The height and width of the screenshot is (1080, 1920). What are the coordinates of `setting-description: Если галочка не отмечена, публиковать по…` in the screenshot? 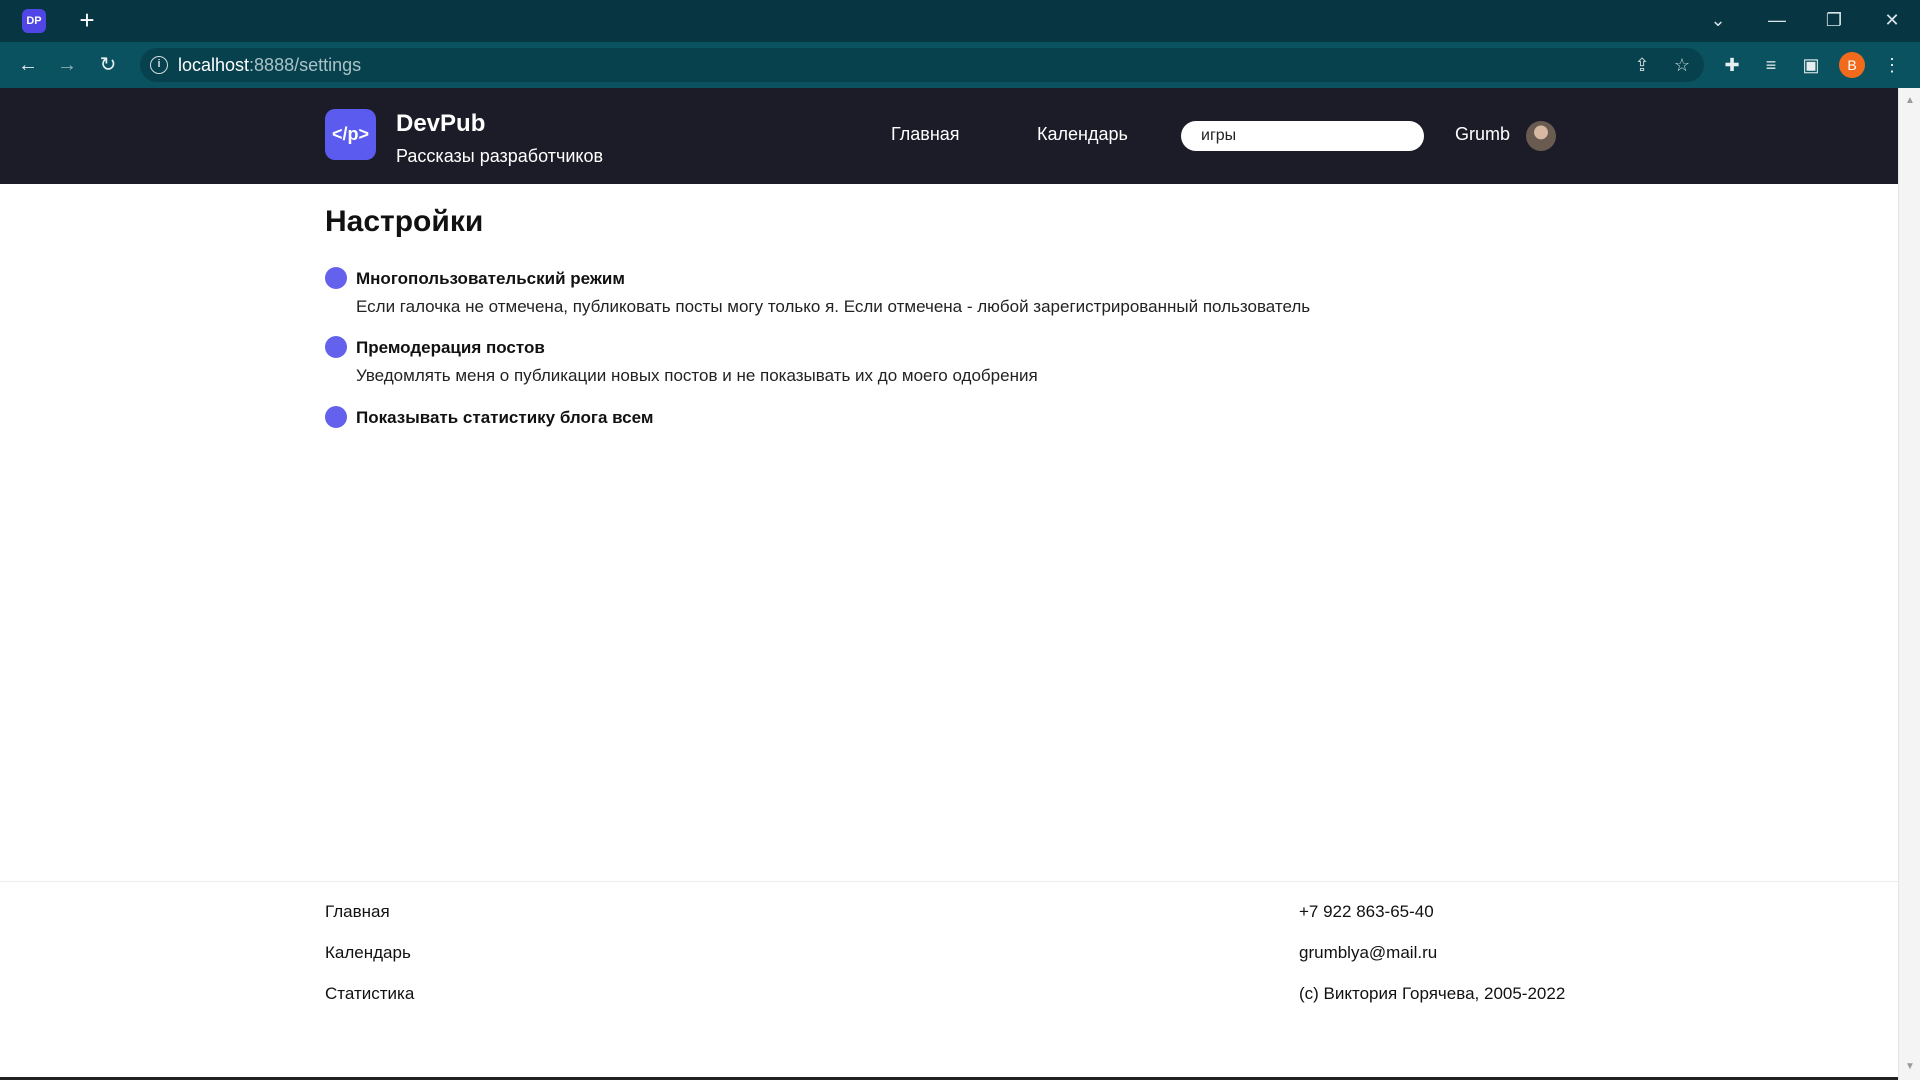 It's located at (833, 306).